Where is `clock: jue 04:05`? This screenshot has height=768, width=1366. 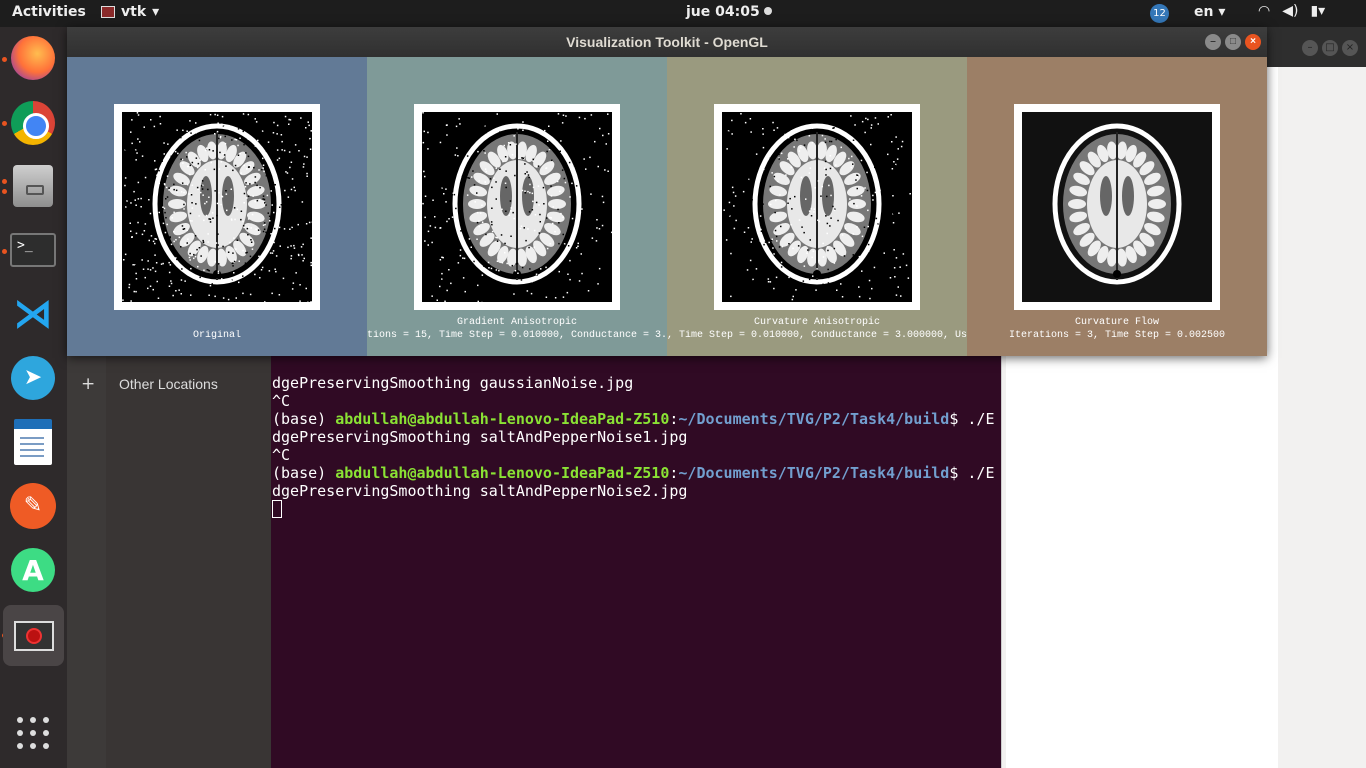 clock: jue 04:05 is located at coordinates (729, 12).